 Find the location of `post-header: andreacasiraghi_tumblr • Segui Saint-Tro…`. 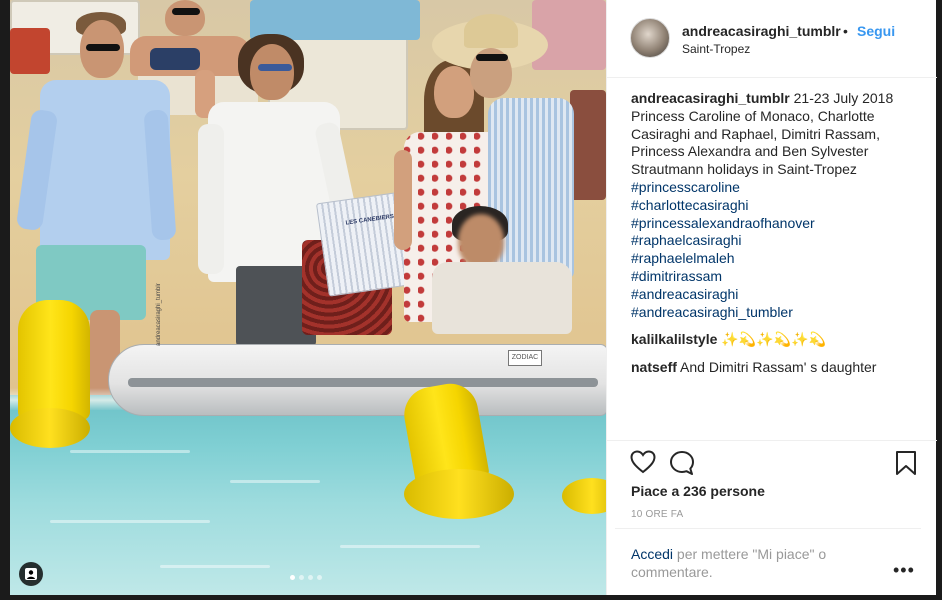

post-header: andreacasiraghi_tumblr • Segui Saint-Tro… is located at coordinates (772, 39).